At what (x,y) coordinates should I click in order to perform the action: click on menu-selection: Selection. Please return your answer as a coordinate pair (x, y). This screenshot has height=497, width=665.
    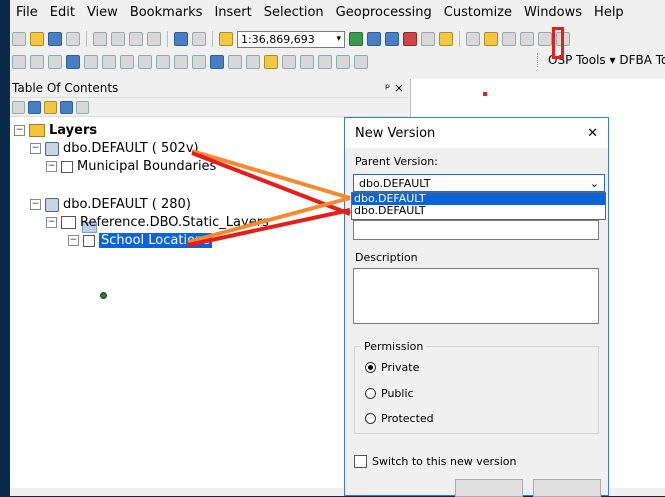
    Looking at the image, I should click on (294, 12).